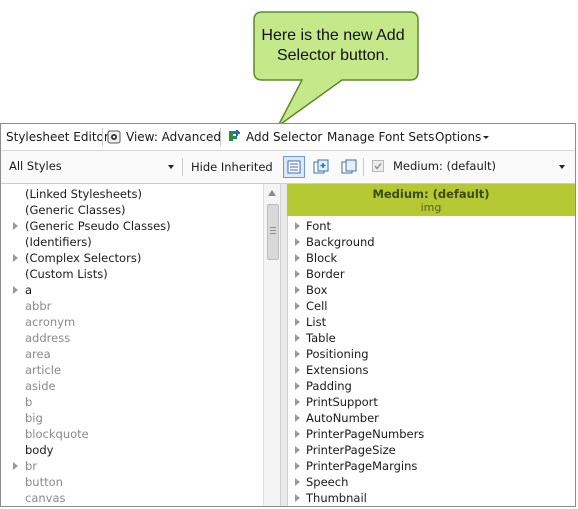 This screenshot has height=509, width=578. Describe the element at coordinates (336, 402) in the screenshot. I see `property-group: PrintSupport` at that location.